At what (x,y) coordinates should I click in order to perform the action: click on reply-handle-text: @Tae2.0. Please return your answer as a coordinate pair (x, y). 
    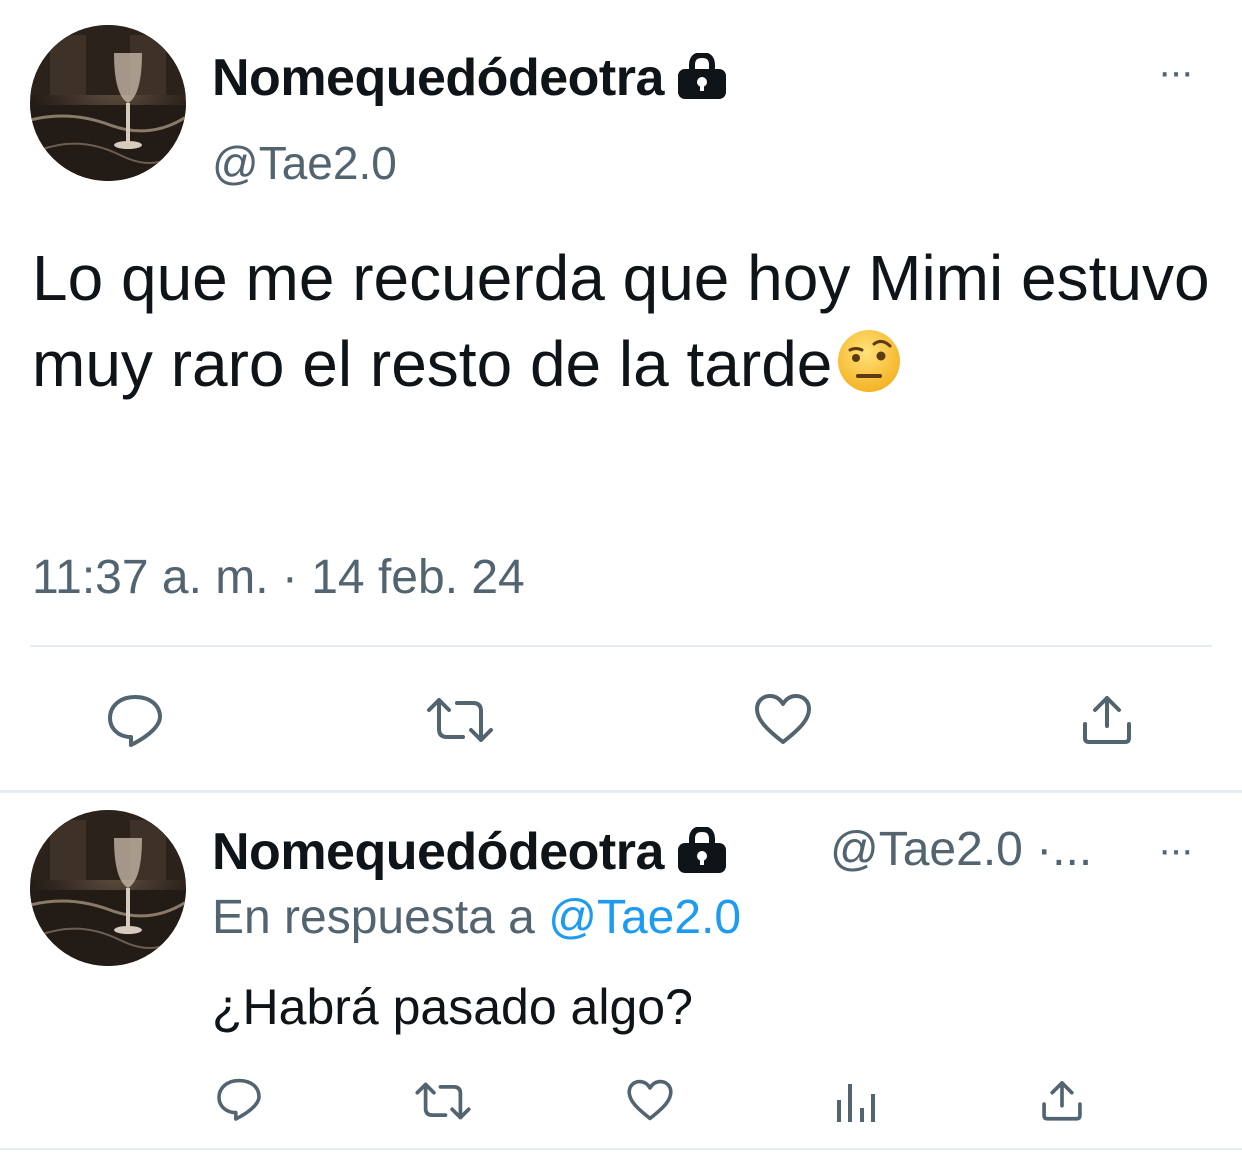
    Looking at the image, I should click on (926, 849).